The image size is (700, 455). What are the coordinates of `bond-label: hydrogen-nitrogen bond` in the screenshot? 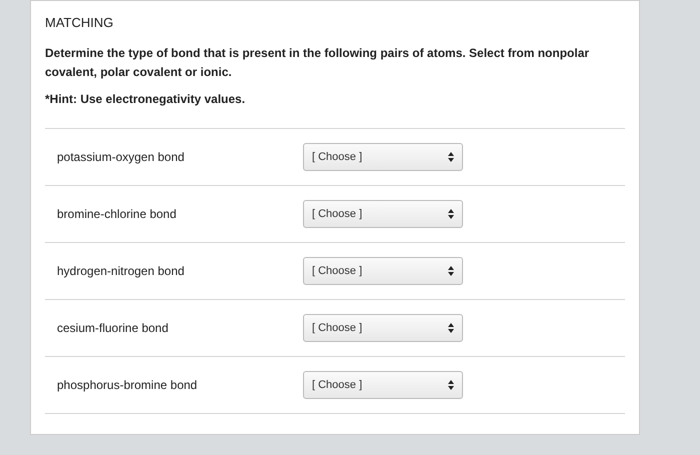 It's located at (121, 271).